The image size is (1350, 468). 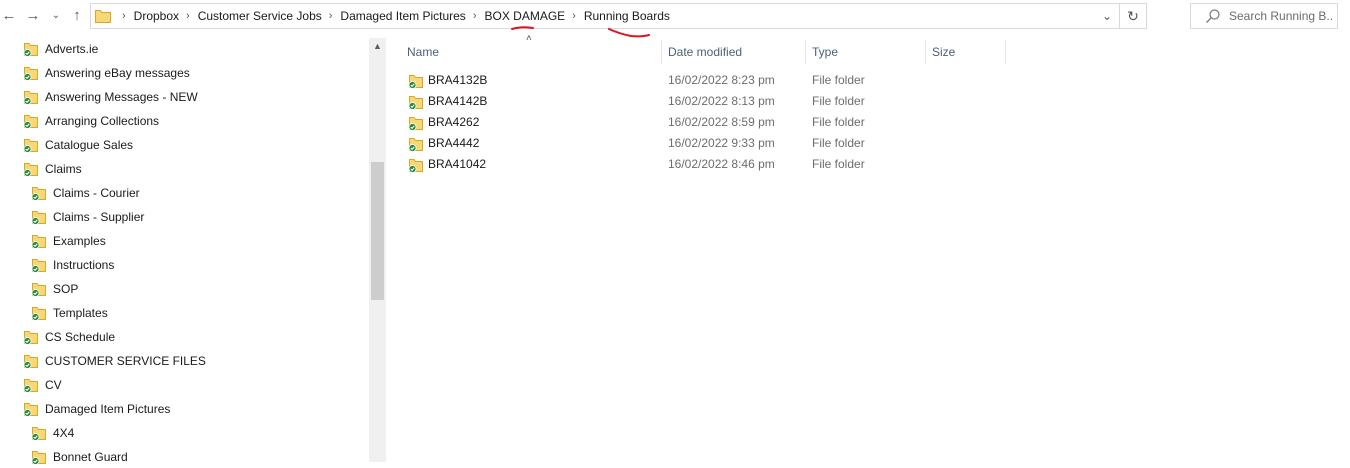 I want to click on scroll-up-button: ▲, so click(x=377, y=46).